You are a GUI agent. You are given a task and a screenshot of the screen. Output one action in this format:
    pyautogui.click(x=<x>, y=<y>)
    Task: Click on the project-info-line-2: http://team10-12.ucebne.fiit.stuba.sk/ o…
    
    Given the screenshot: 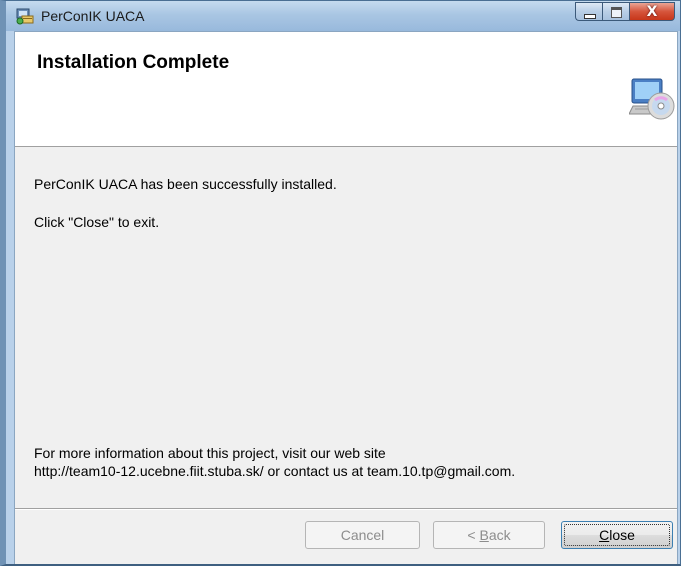 What is the action you would take?
    pyautogui.click(x=275, y=471)
    